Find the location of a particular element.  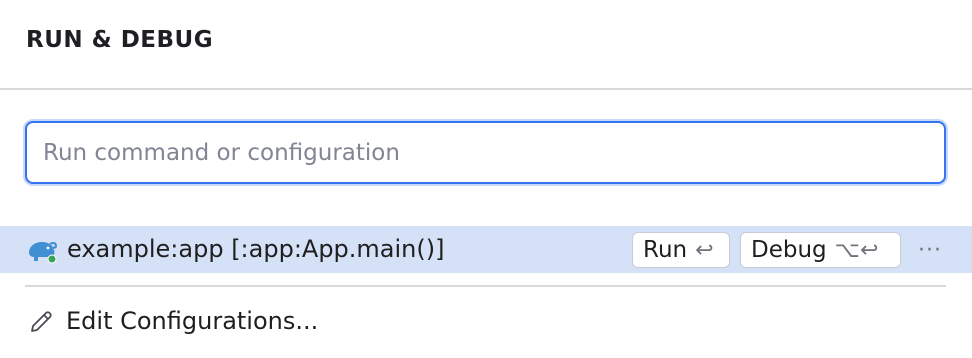

gradle-elephant-icon is located at coordinates (43, 252).